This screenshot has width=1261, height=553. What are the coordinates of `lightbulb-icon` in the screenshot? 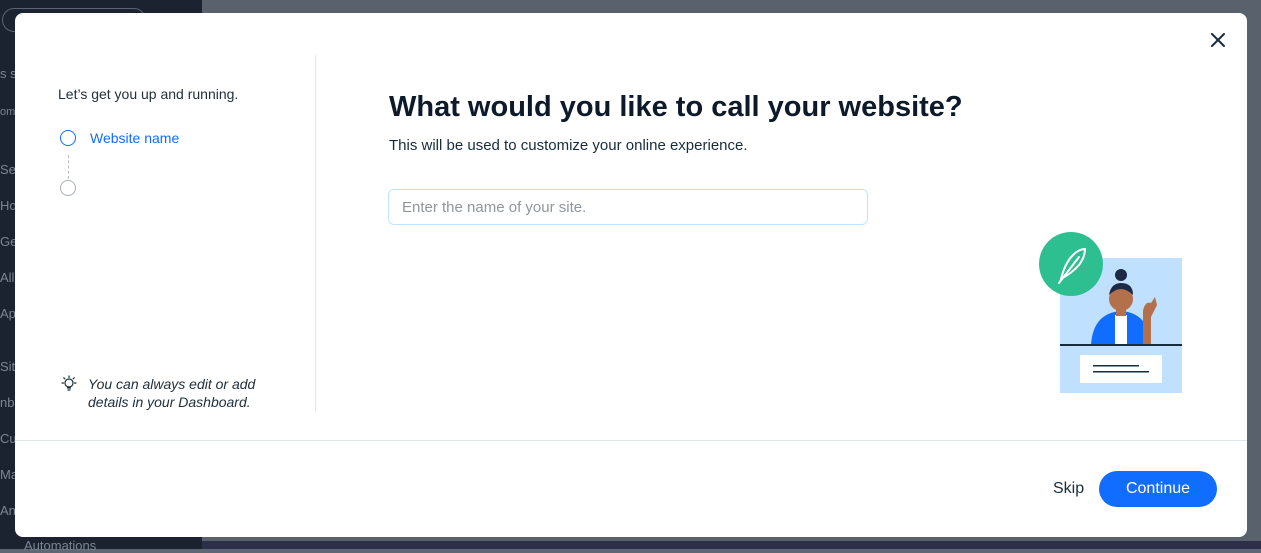 It's located at (69, 383).